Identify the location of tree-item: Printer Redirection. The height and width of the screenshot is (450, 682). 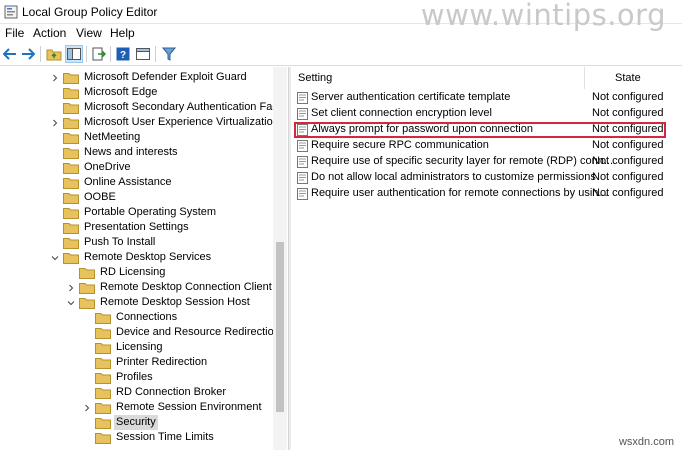
(152, 362).